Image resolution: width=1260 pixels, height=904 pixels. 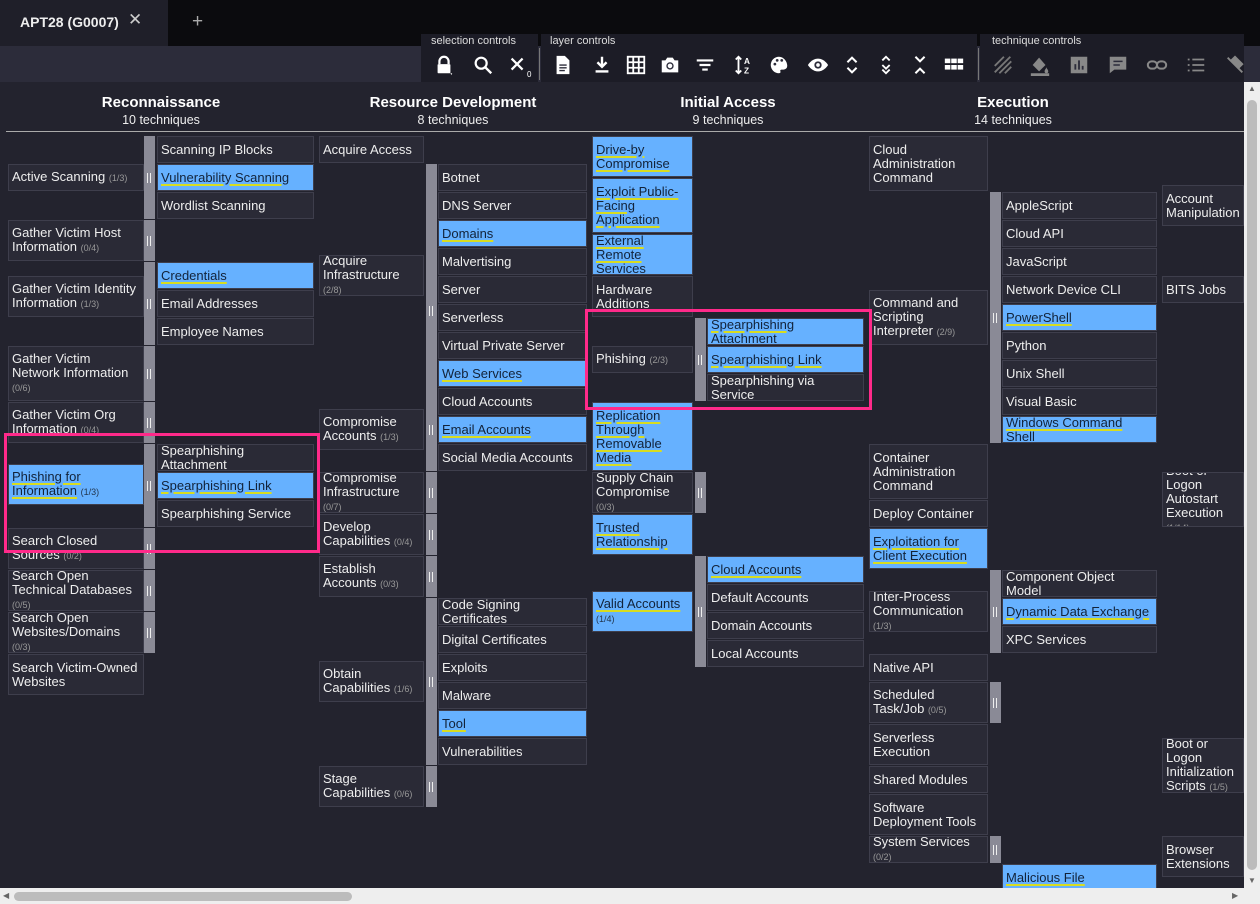 I want to click on technique-cell: Container Administration Command, so click(x=928, y=471).